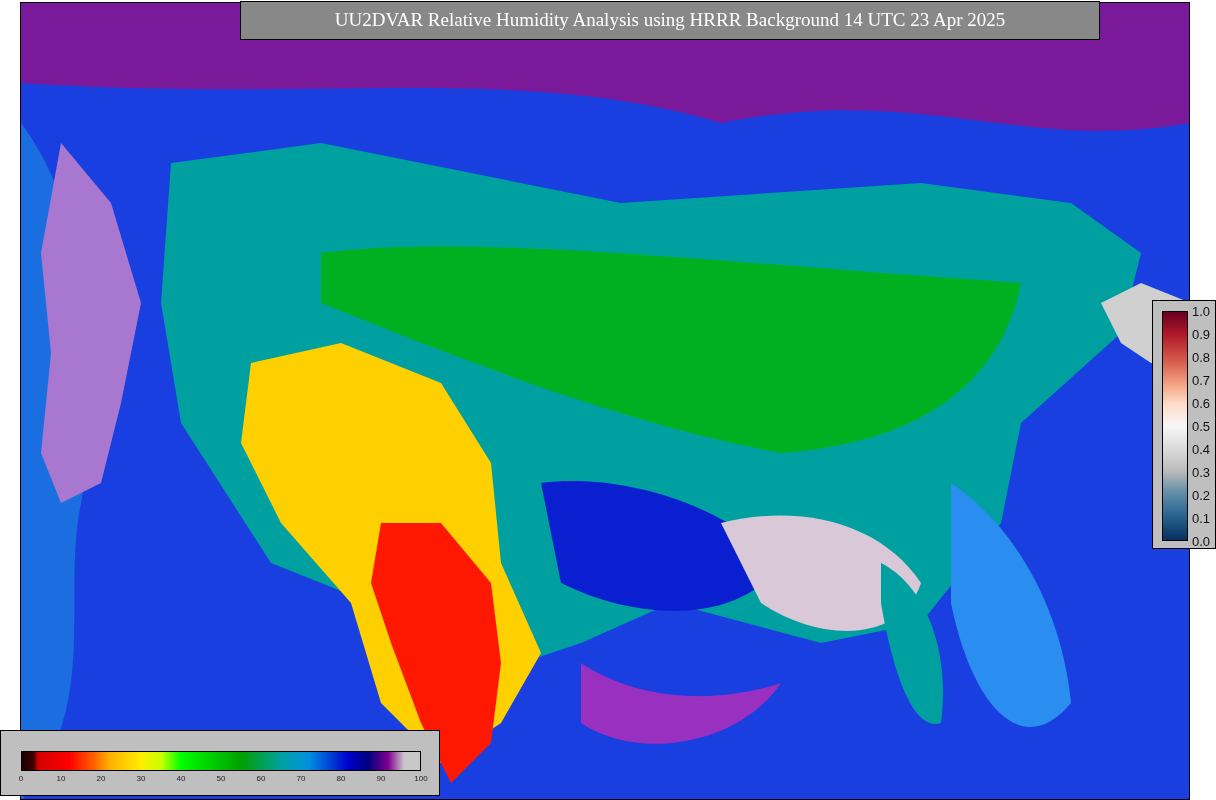 This screenshot has height=800, width=1216. Describe the element at coordinates (1201, 334) in the screenshot. I see `tick-label: 0.9` at that location.